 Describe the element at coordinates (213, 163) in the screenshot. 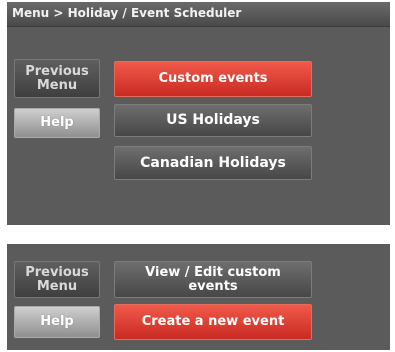

I see `canadian-holidays-button: Canadian Holidays` at that location.